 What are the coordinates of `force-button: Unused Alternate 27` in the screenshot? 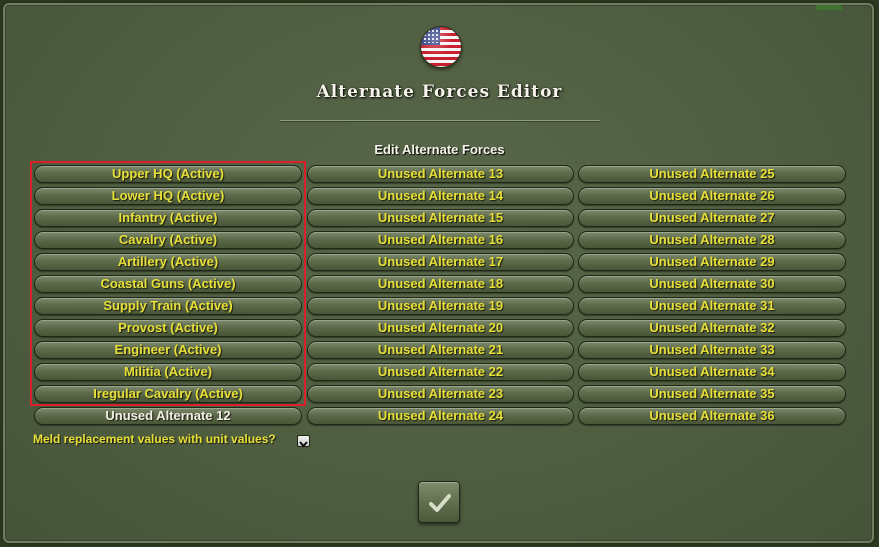 It's located at (712, 218).